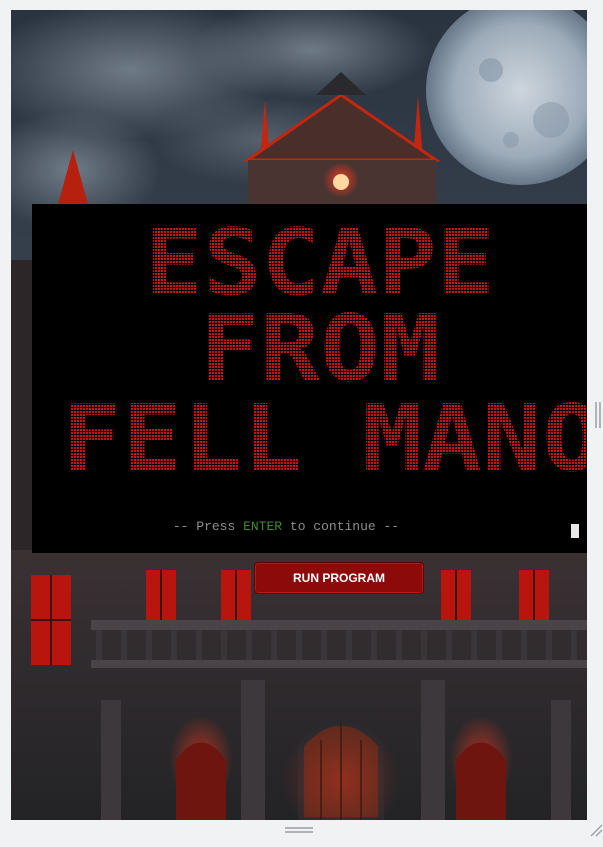 This screenshot has height=847, width=603. Describe the element at coordinates (339, 578) in the screenshot. I see `run-program-button: RUN PROGRAM` at that location.